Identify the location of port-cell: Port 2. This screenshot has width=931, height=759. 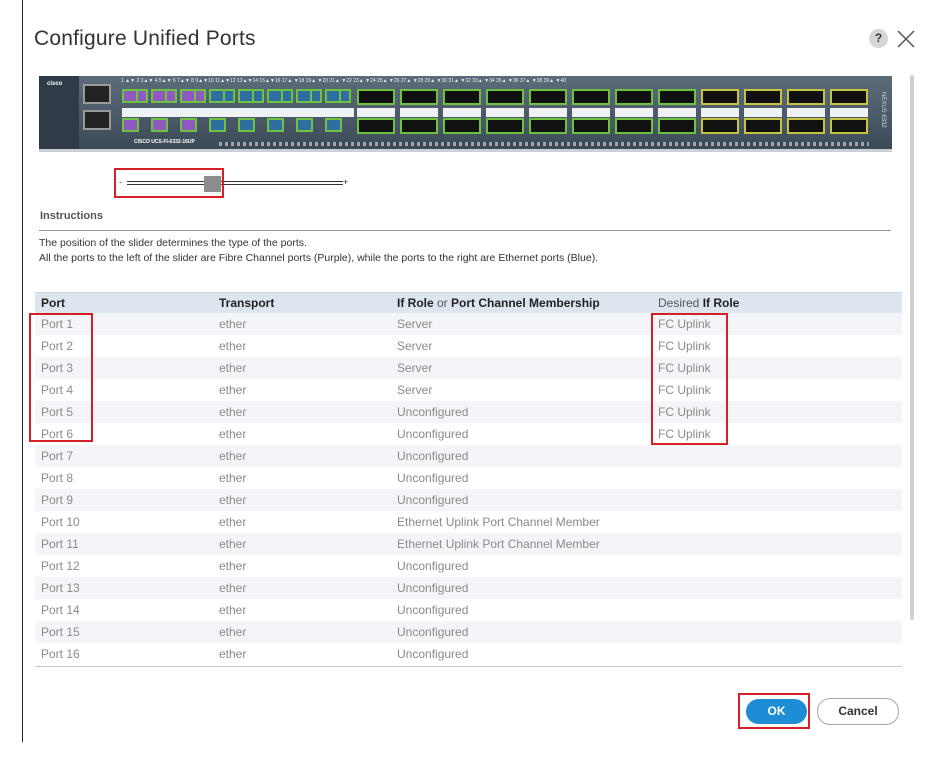
(57, 346).